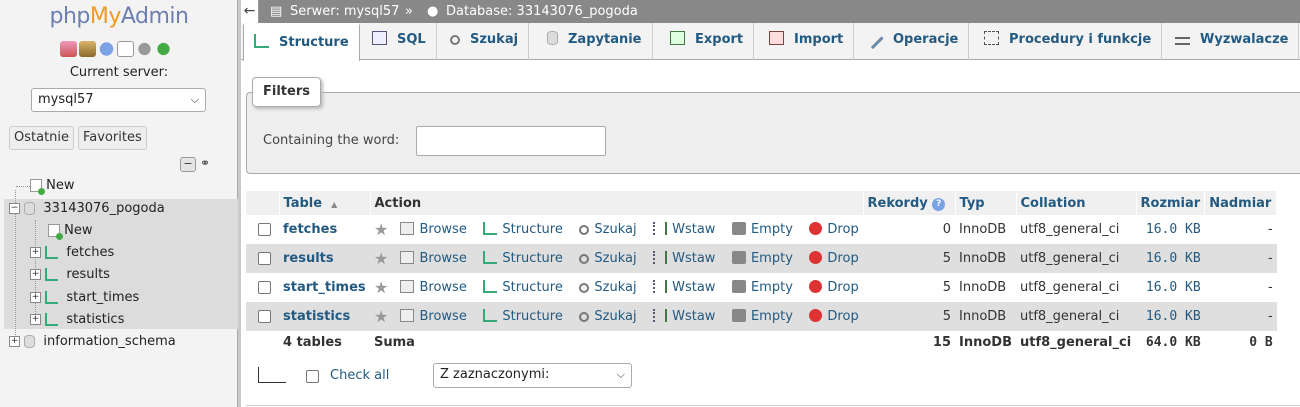 The image size is (1300, 407). Describe the element at coordinates (188, 164) in the screenshot. I see `collapse-all-icon: −` at that location.